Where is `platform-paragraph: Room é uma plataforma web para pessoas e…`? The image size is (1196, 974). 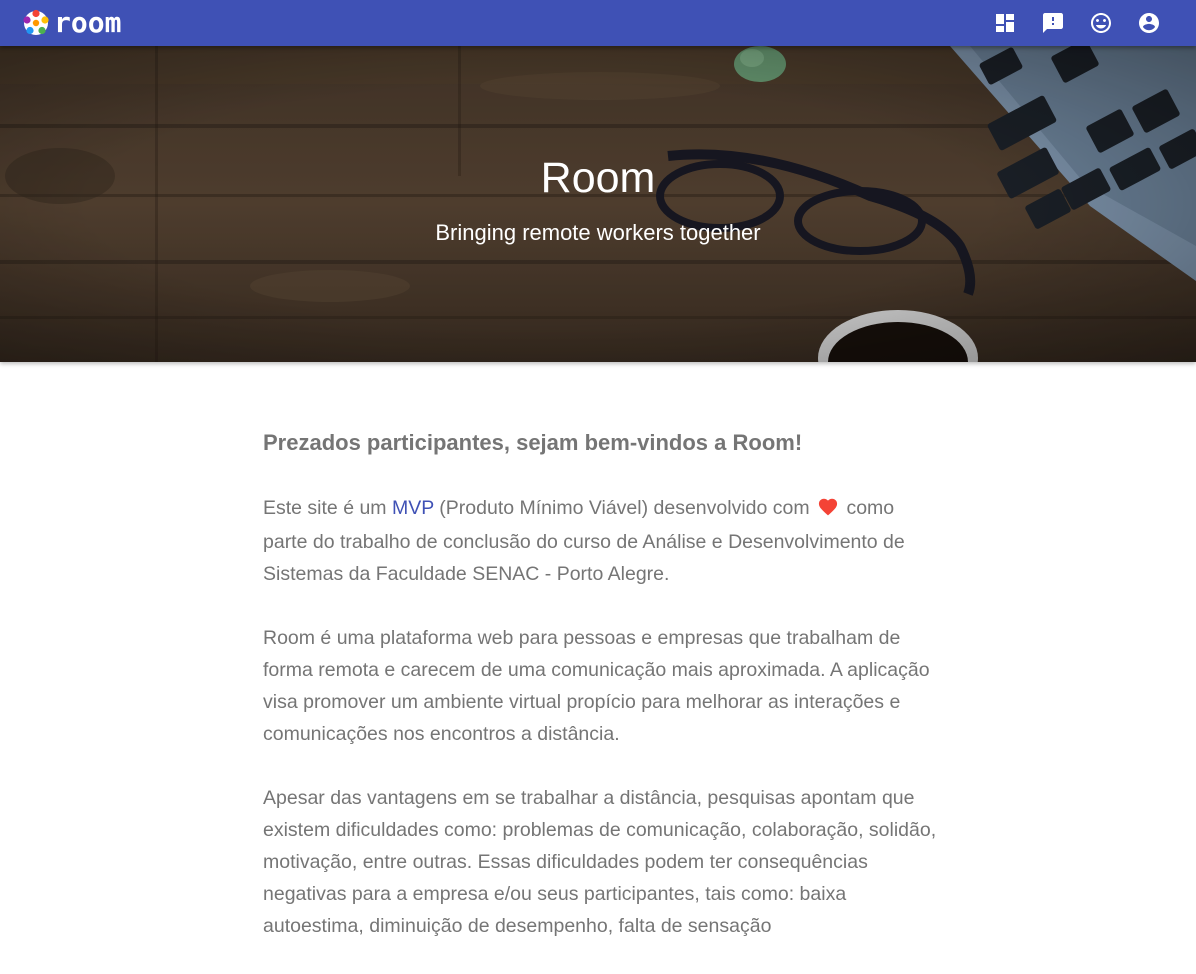
platform-paragraph: Room é uma plataforma web para pessoas e… is located at coordinates (596, 686).